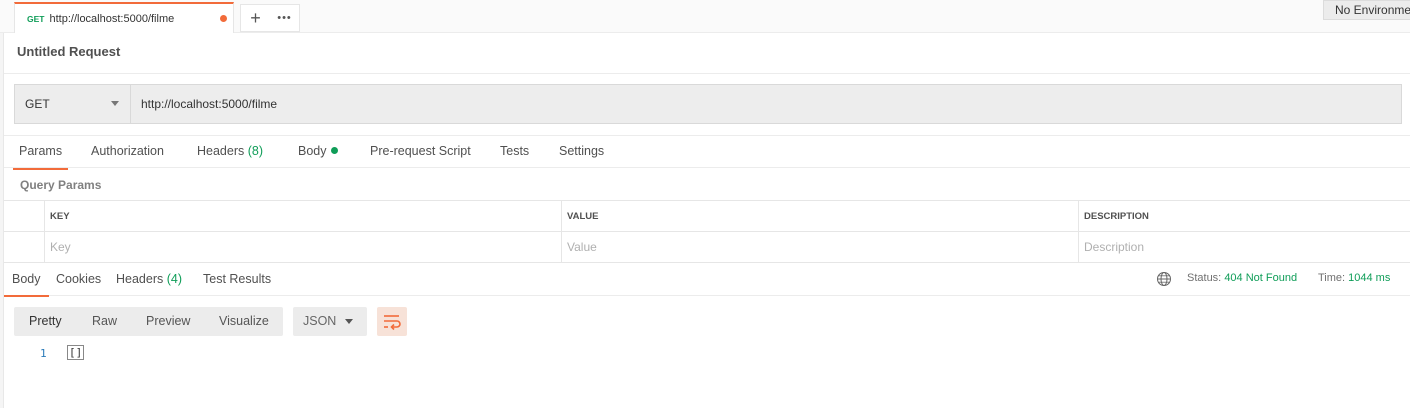  I want to click on tab-pre-request-script: Pre-request Script, so click(420, 151).